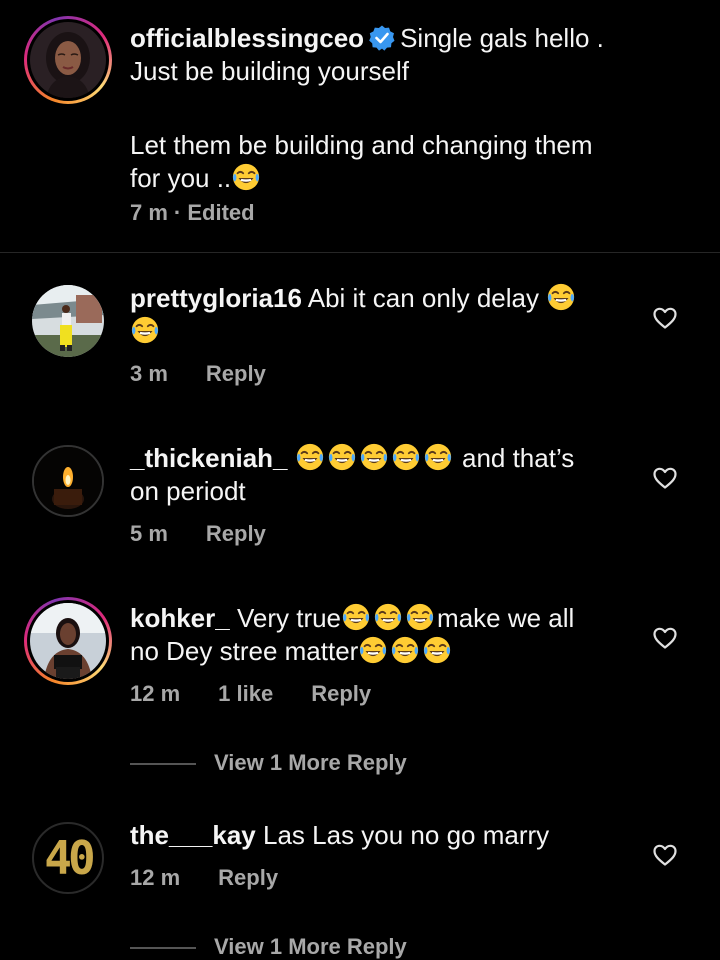  What do you see at coordinates (209, 458) in the screenshot?
I see `comment-username: _thickeniah_` at bounding box center [209, 458].